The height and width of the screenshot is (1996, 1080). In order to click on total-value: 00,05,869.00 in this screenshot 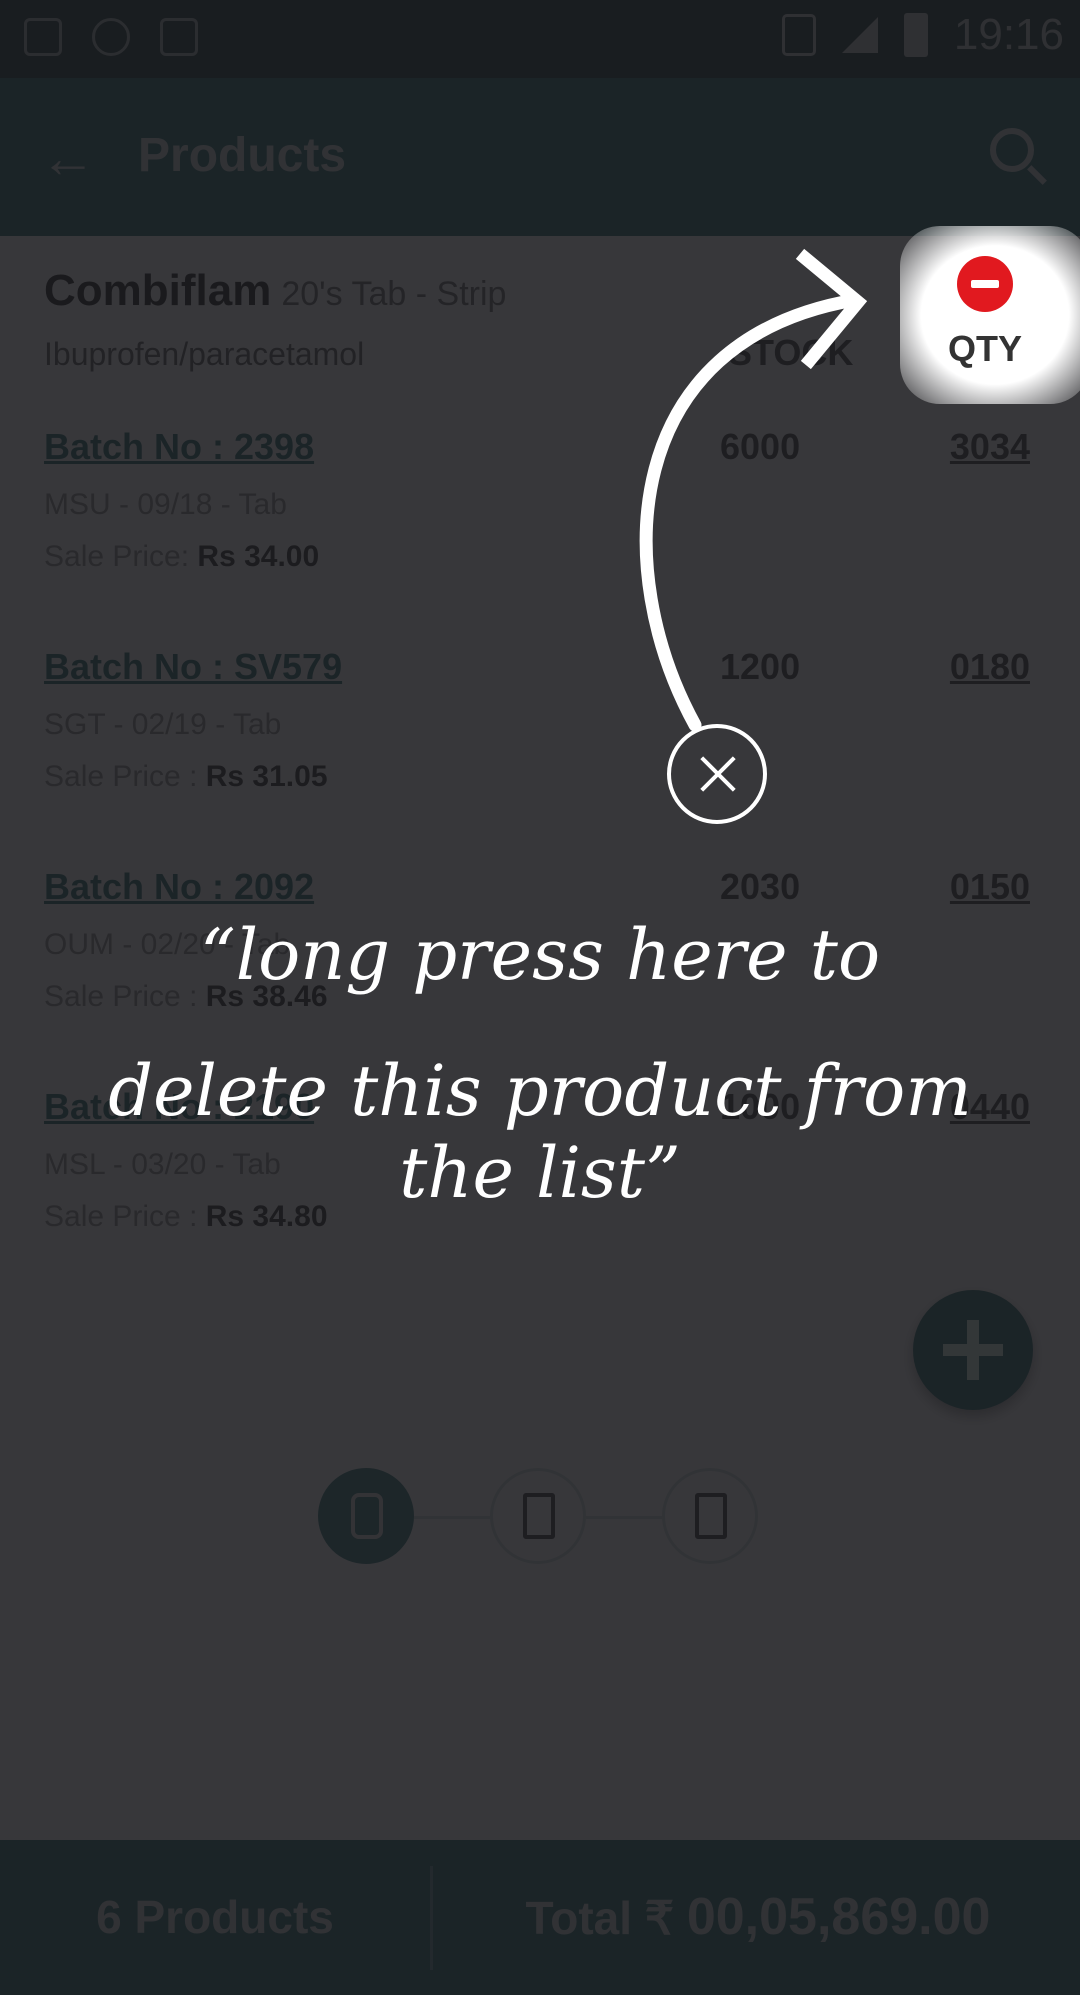, I will do `click(838, 1917)`.